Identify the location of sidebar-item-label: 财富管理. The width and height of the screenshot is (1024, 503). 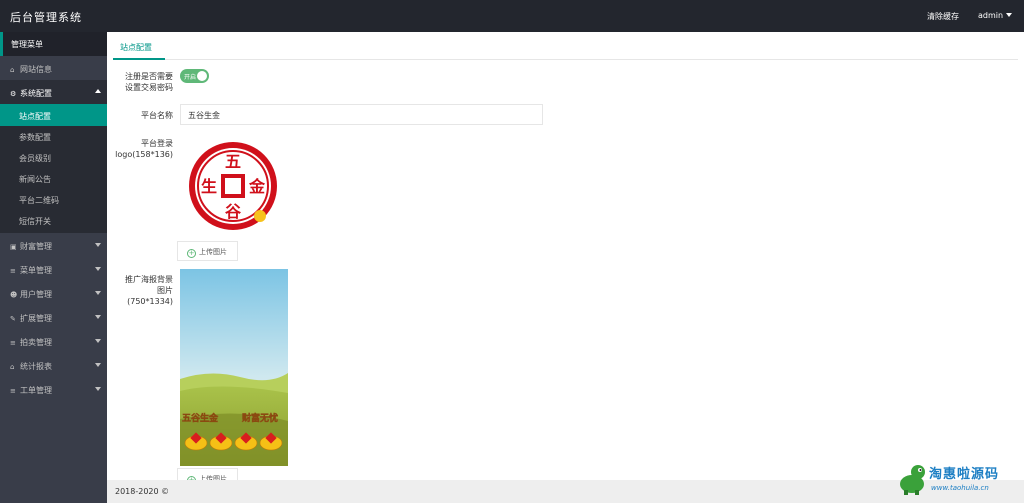
(36, 246).